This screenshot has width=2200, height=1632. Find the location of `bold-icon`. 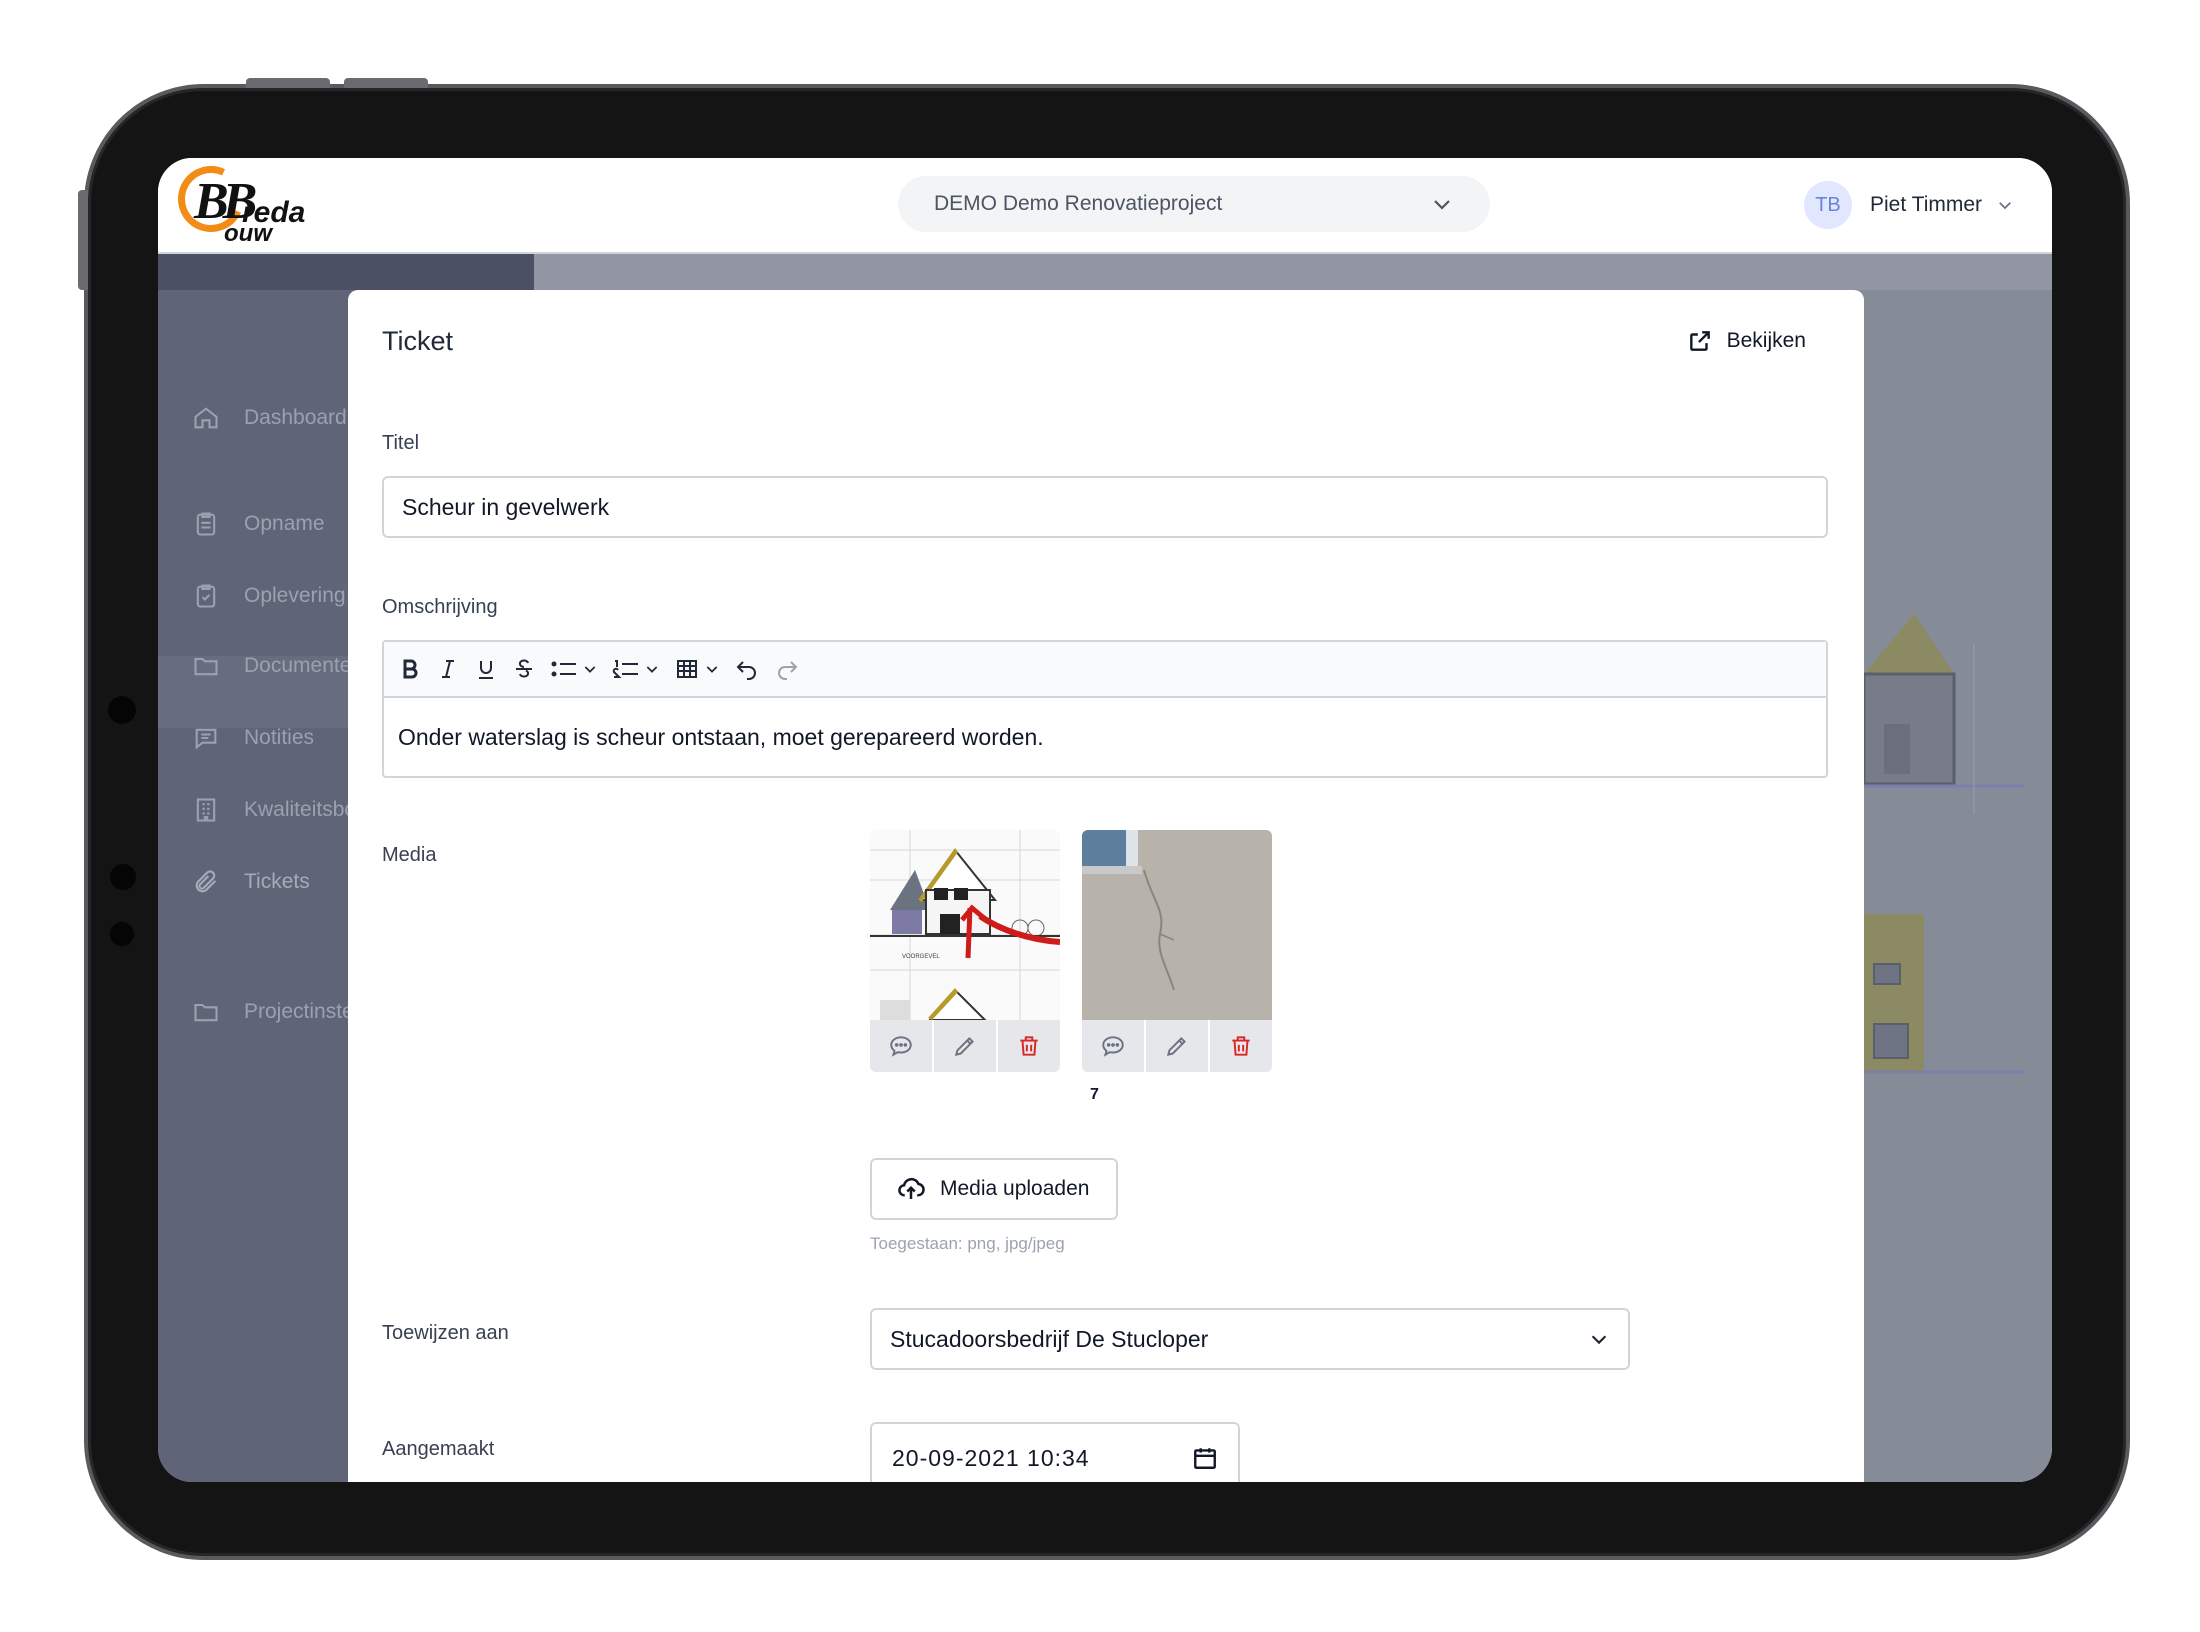

bold-icon is located at coordinates (410, 669).